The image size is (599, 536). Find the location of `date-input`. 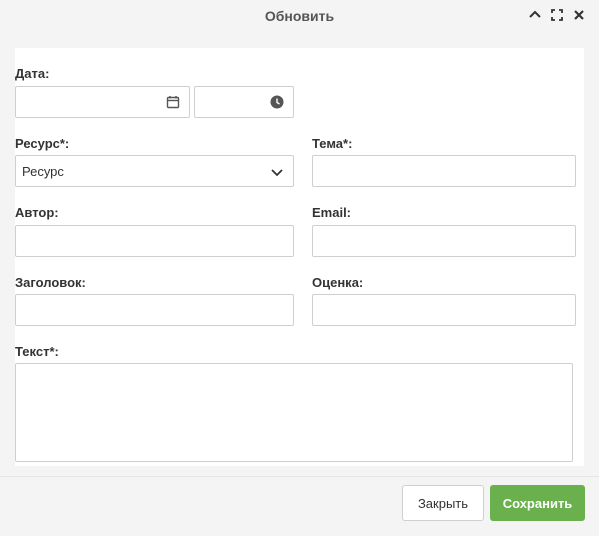

date-input is located at coordinates (102, 102).